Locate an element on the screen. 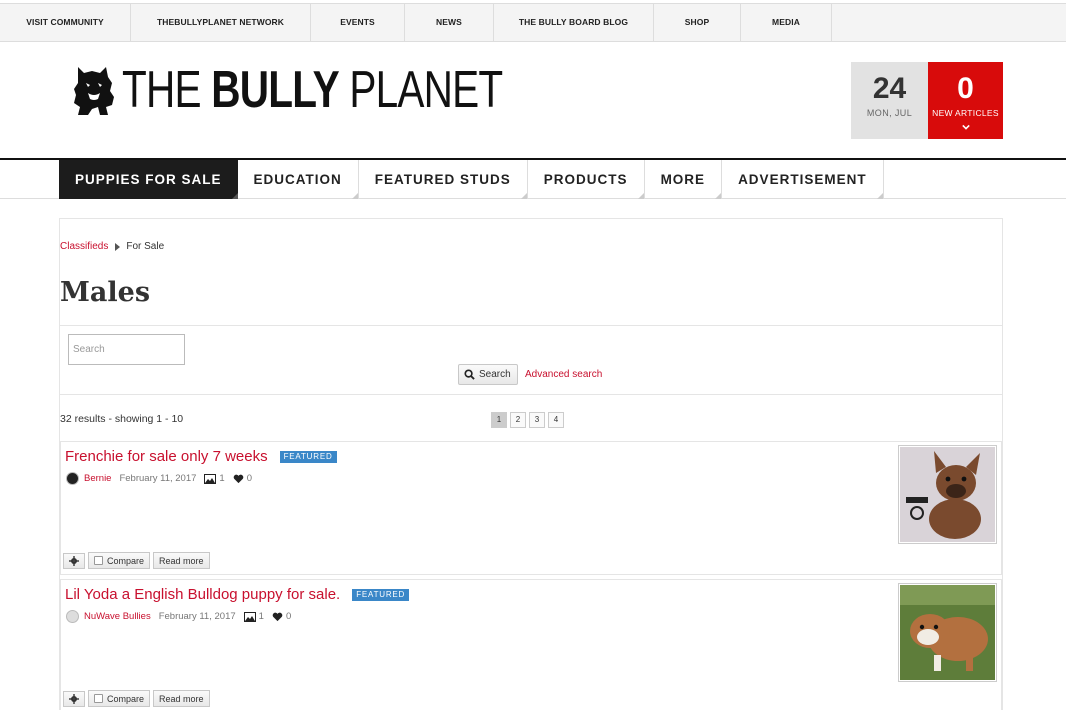 This screenshot has height=710, width=1066. nav-products: PRODUCTS is located at coordinates (586, 179).